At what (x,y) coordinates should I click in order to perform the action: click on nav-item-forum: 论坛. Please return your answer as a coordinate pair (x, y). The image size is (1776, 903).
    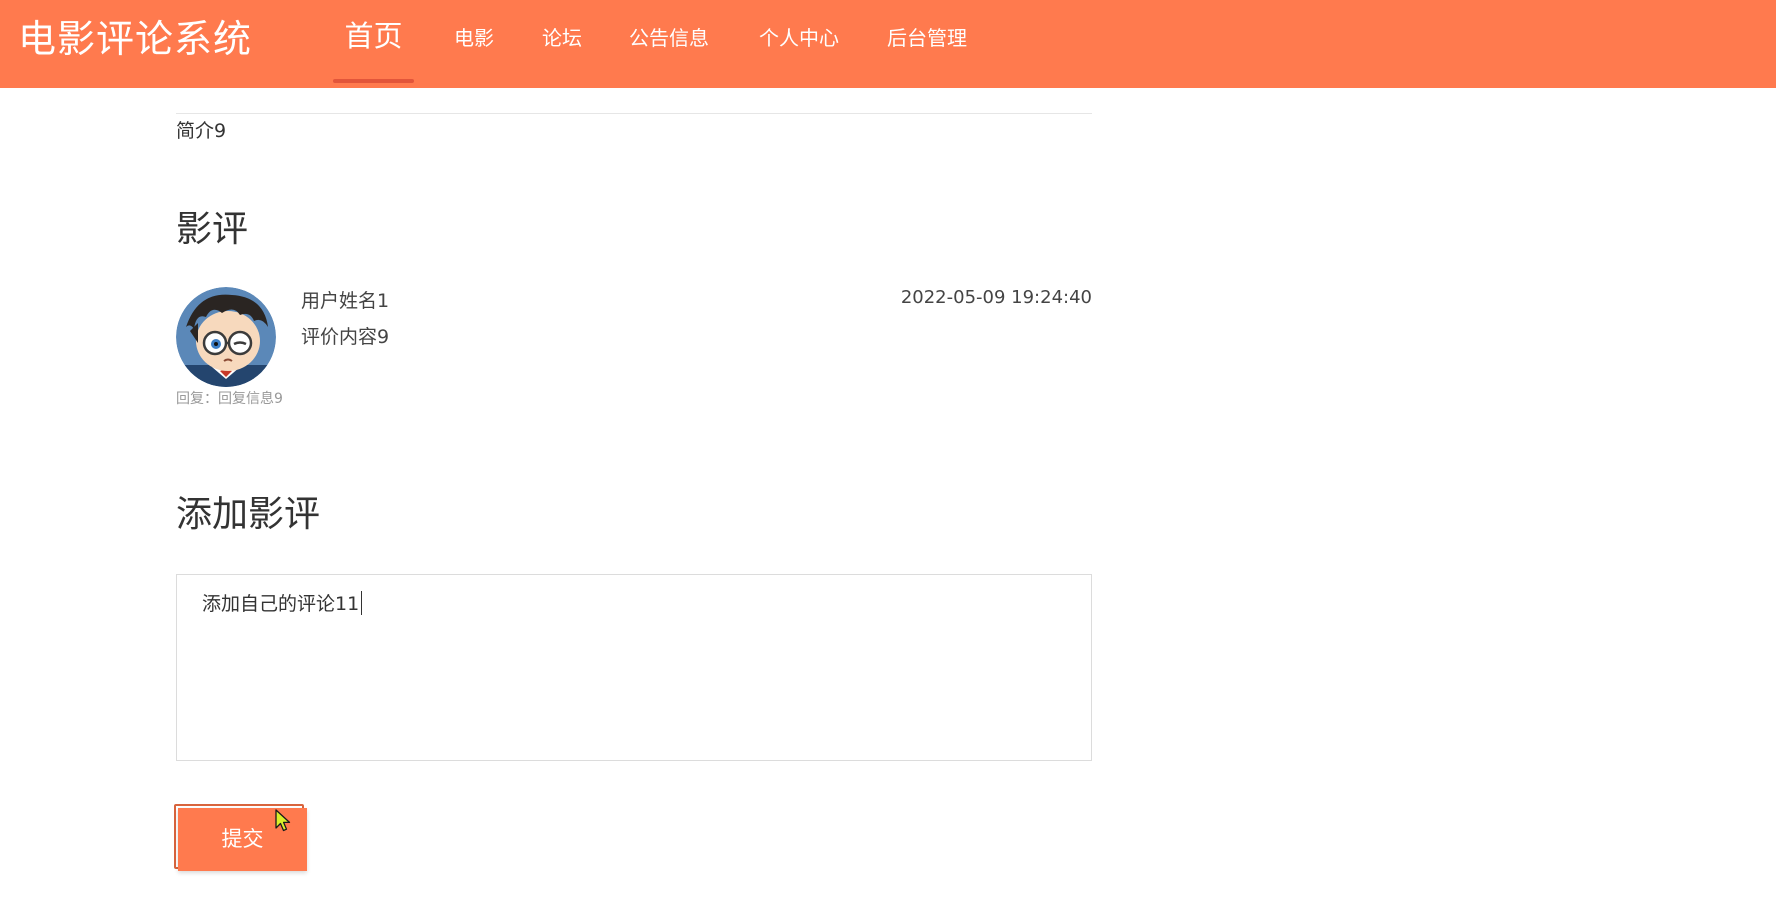
    Looking at the image, I should click on (562, 44).